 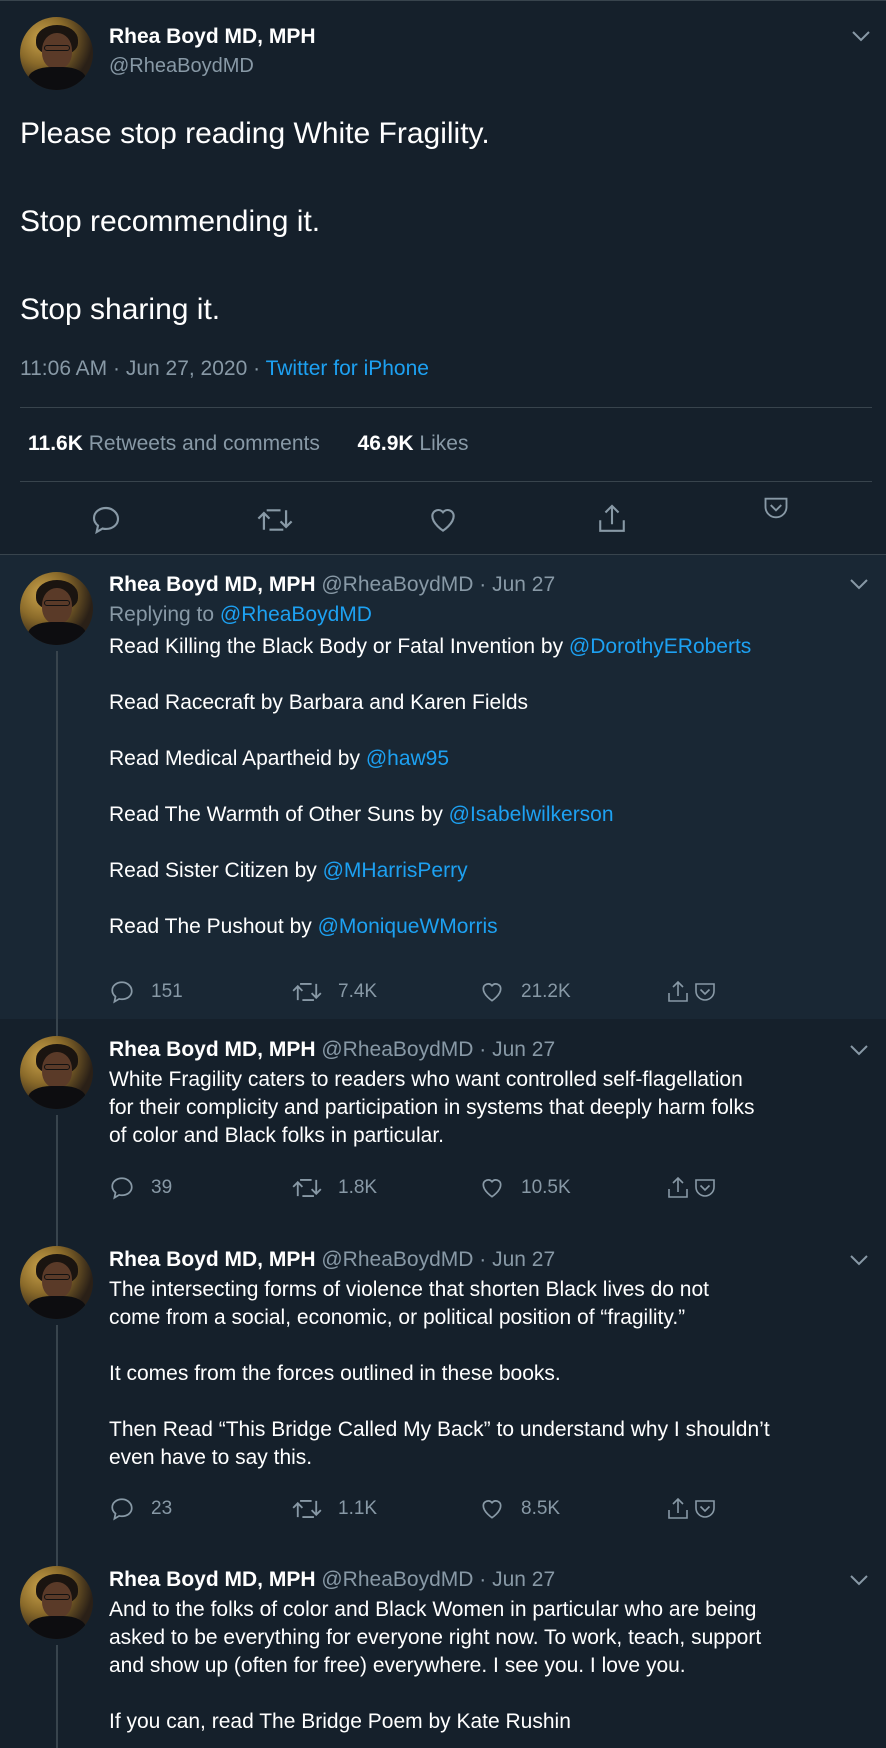 I want to click on tweet-timestamp: 11:06 AM · Jun 27, 2020 ·, so click(x=143, y=368).